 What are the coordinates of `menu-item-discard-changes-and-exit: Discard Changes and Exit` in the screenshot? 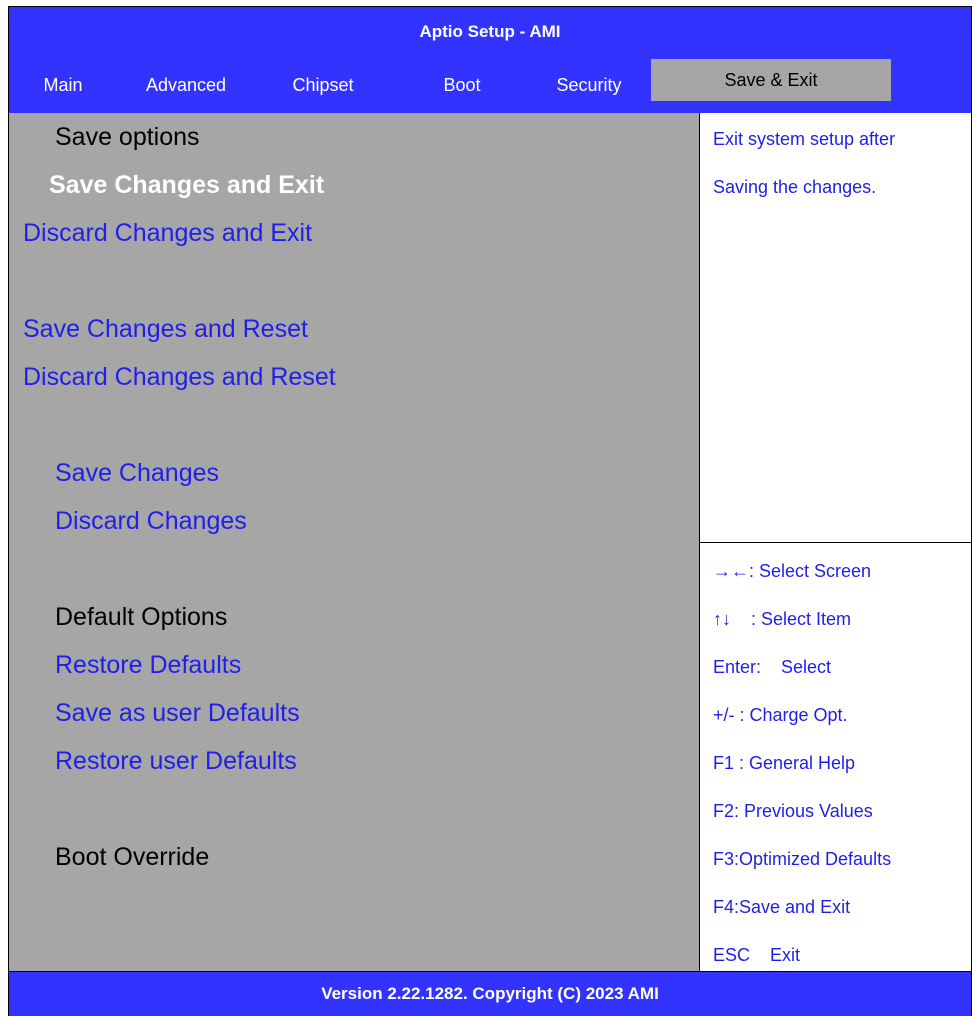 It's located at (167, 233).